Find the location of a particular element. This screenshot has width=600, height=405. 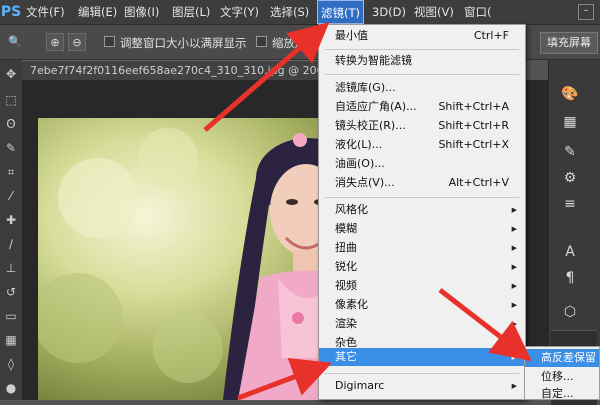

grid-panel-icon: ▦ is located at coordinates (570, 122).